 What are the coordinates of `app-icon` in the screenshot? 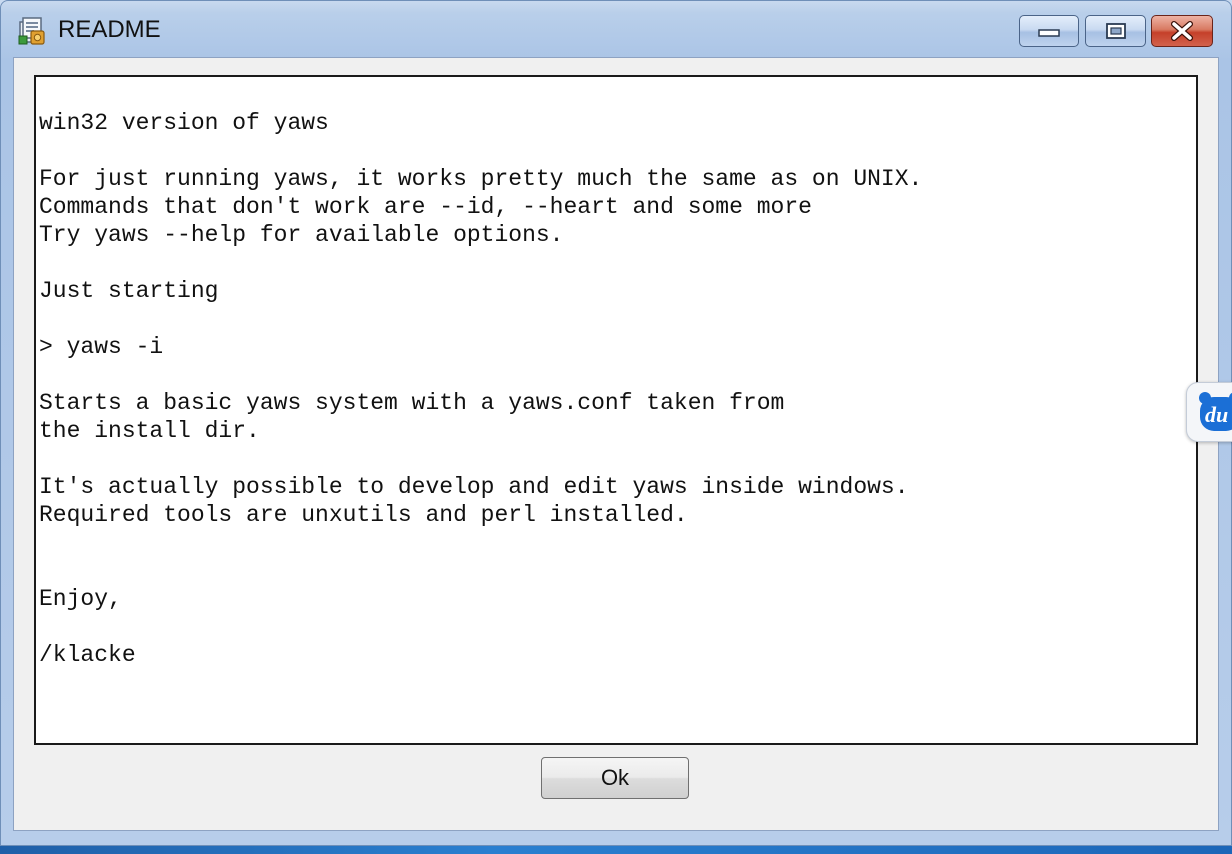 It's located at (31, 31).